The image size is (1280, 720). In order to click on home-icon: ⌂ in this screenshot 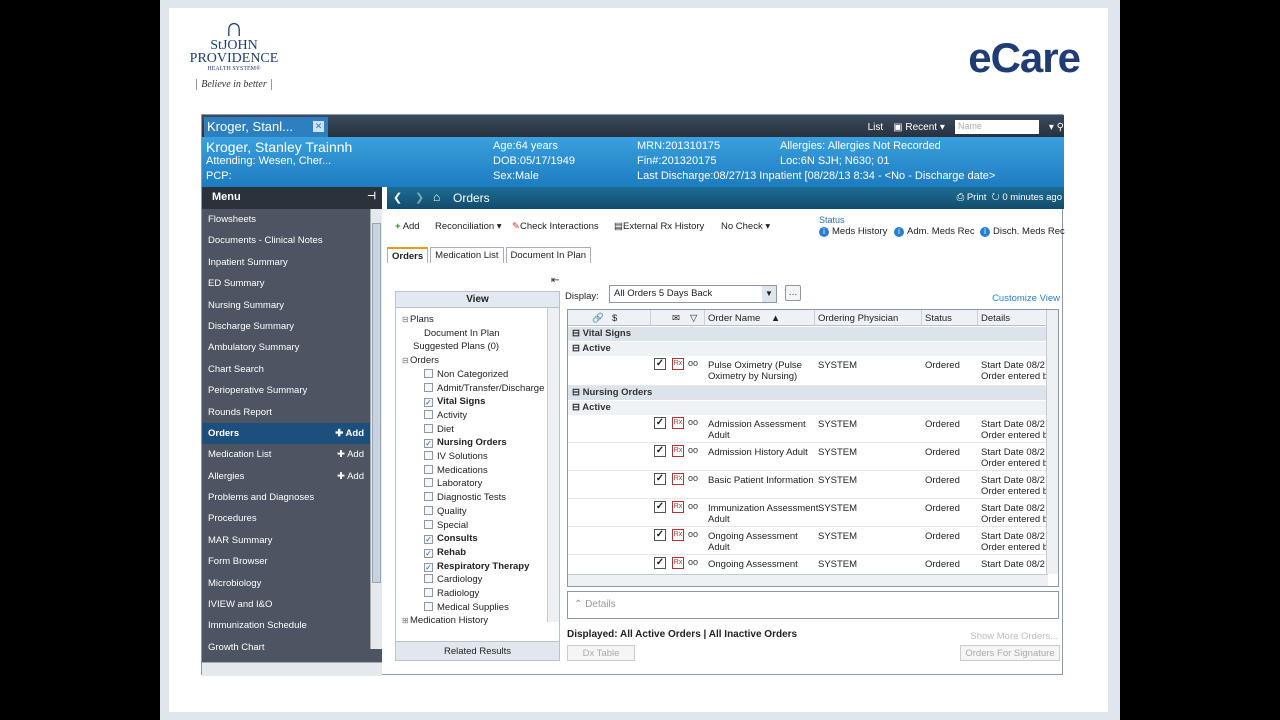, I will do `click(436, 197)`.